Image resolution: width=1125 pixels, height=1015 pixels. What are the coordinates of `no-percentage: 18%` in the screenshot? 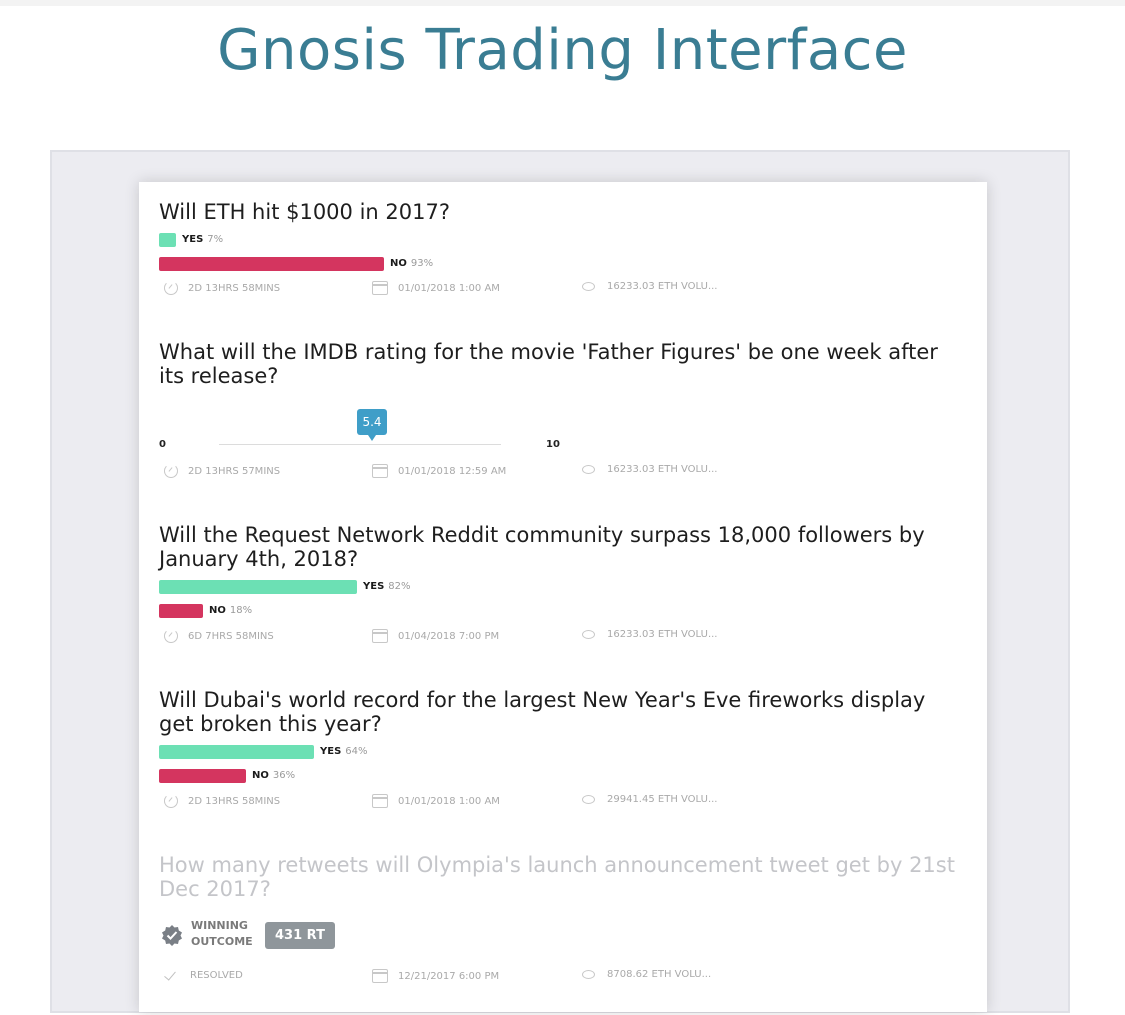 It's located at (241, 610).